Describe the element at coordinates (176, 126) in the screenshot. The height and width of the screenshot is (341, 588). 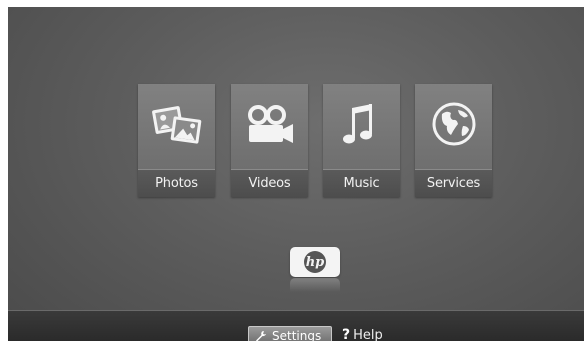
I see `photos-icon` at that location.